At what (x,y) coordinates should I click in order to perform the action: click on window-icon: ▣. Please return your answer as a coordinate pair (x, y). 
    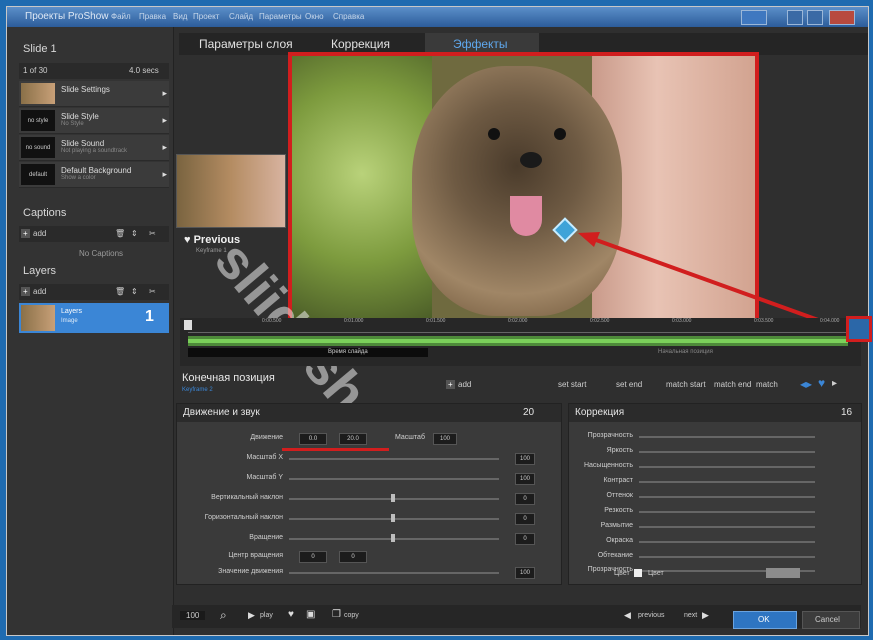
    Looking at the image, I should click on (310, 614).